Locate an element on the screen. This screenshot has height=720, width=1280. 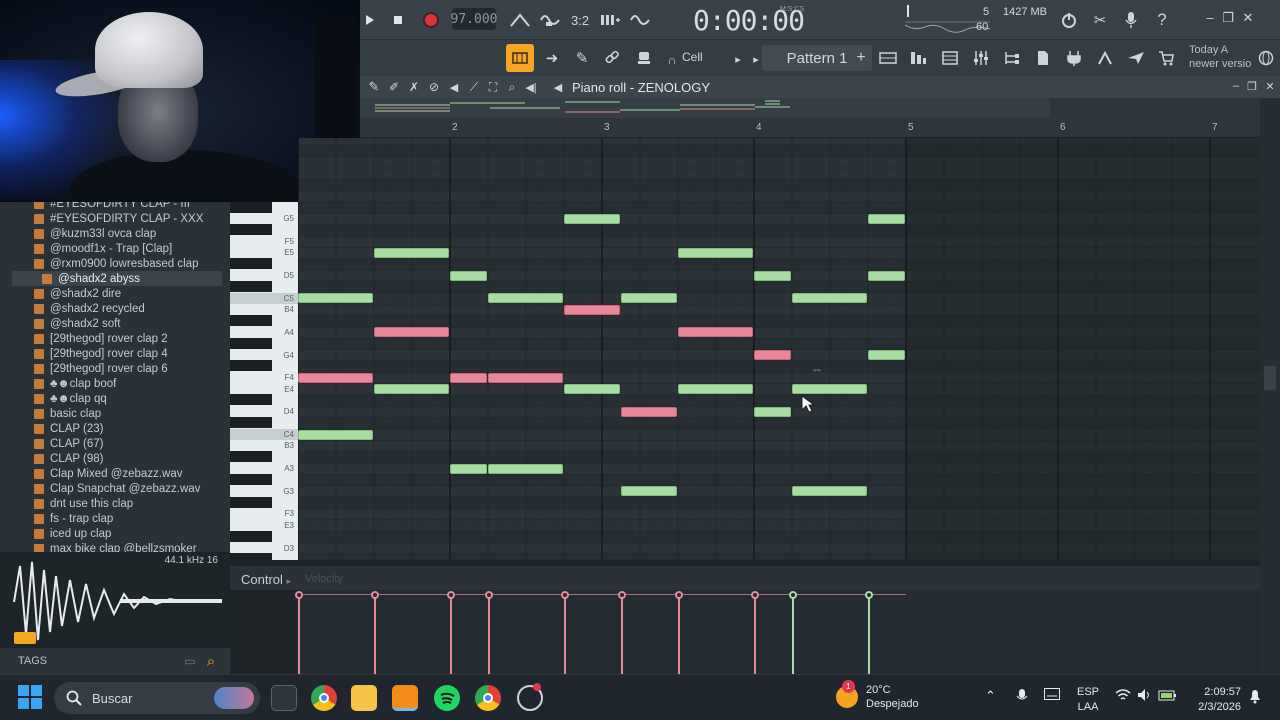
language-indicator: ESP LAA is located at coordinates (1088, 700).